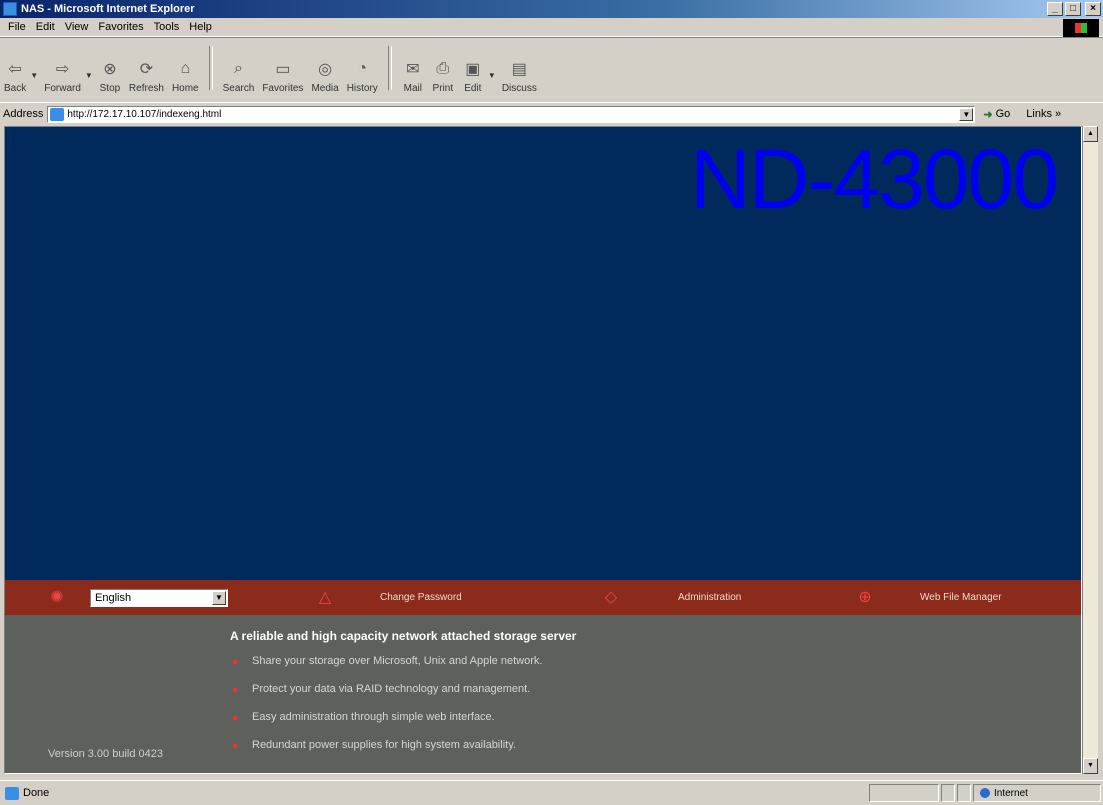 Image resolution: width=1103 pixels, height=805 pixels. I want to click on status-pane-empty, so click(904, 793).